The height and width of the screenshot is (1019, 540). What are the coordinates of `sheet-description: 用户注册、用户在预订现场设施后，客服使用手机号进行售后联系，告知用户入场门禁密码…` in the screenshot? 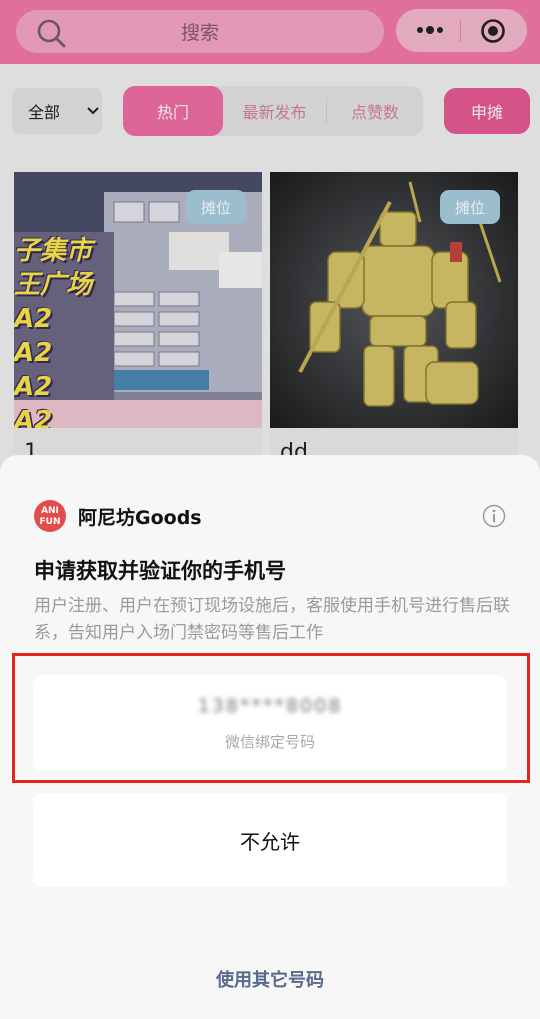 It's located at (272, 619).